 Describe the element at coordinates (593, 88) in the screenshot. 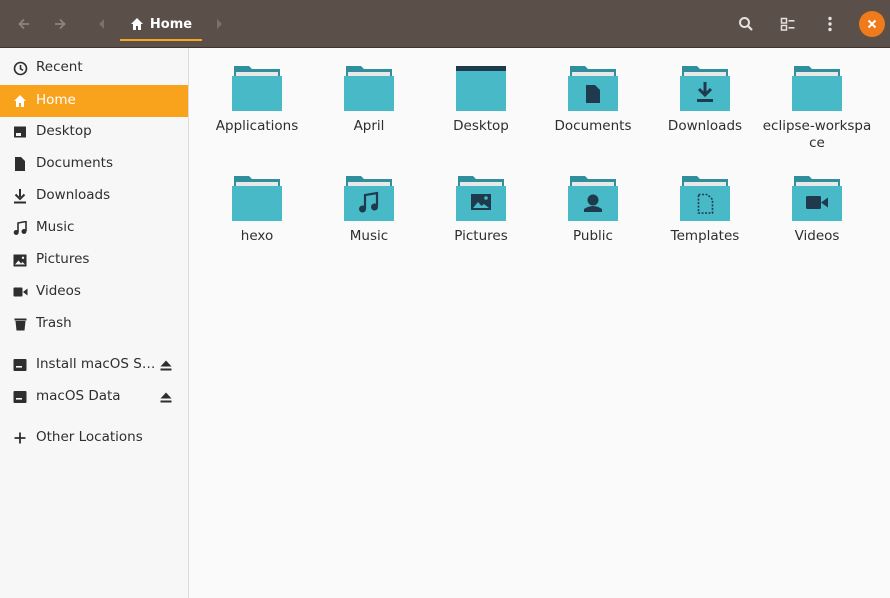

I see `documents-folder-icon` at that location.